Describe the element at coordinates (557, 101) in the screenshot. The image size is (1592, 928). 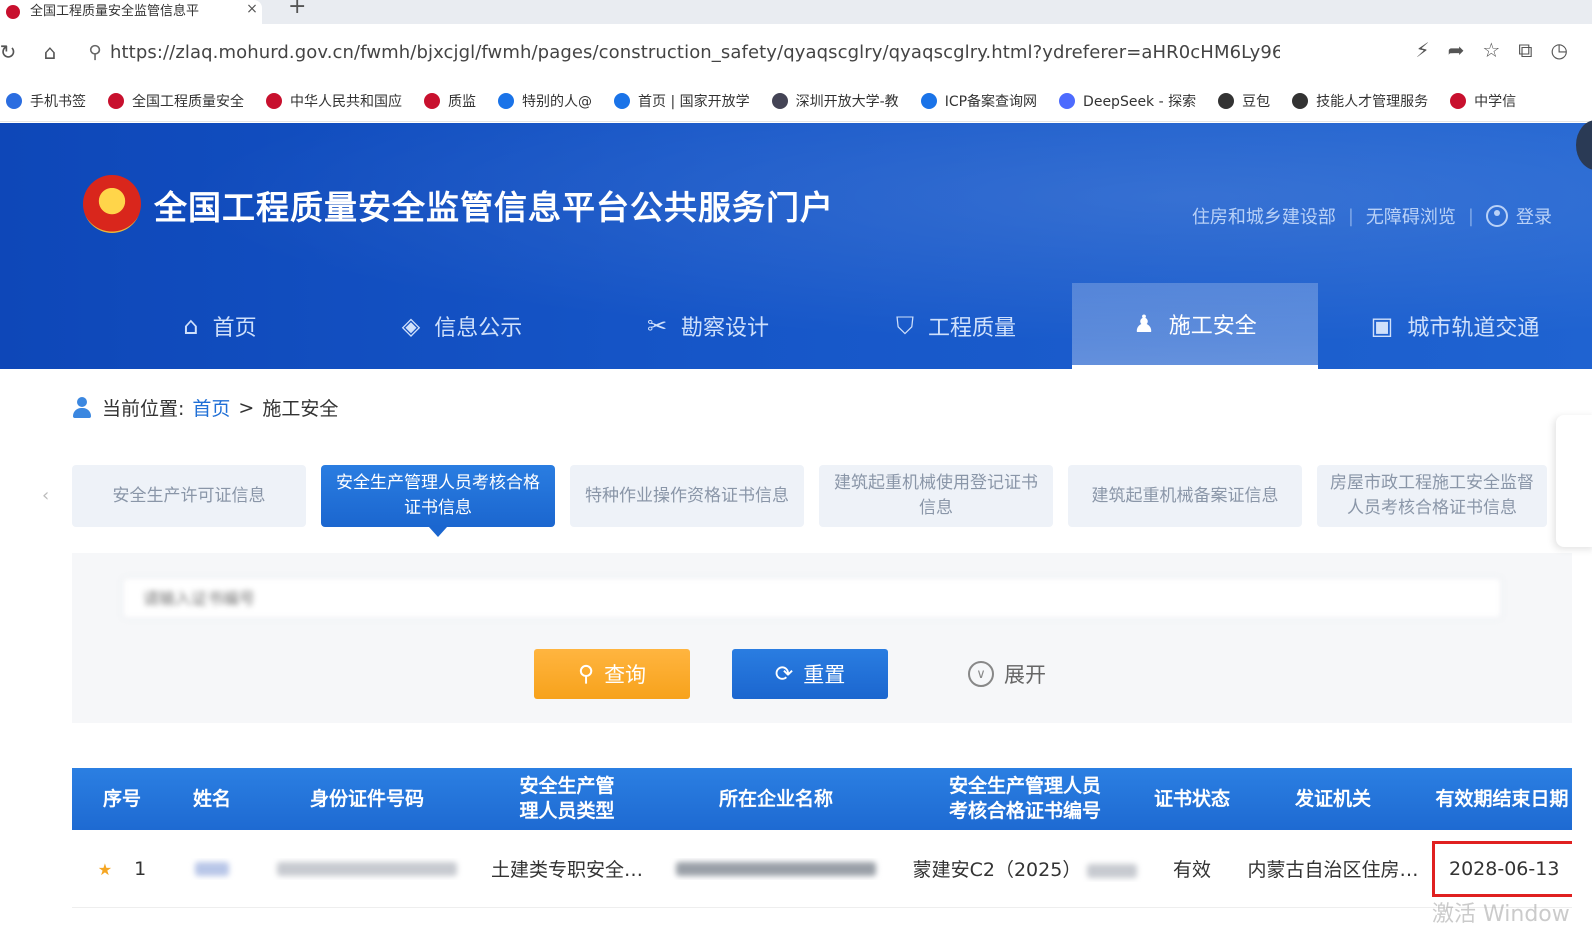
I see `bookmark-label: 特别的人@` at that location.